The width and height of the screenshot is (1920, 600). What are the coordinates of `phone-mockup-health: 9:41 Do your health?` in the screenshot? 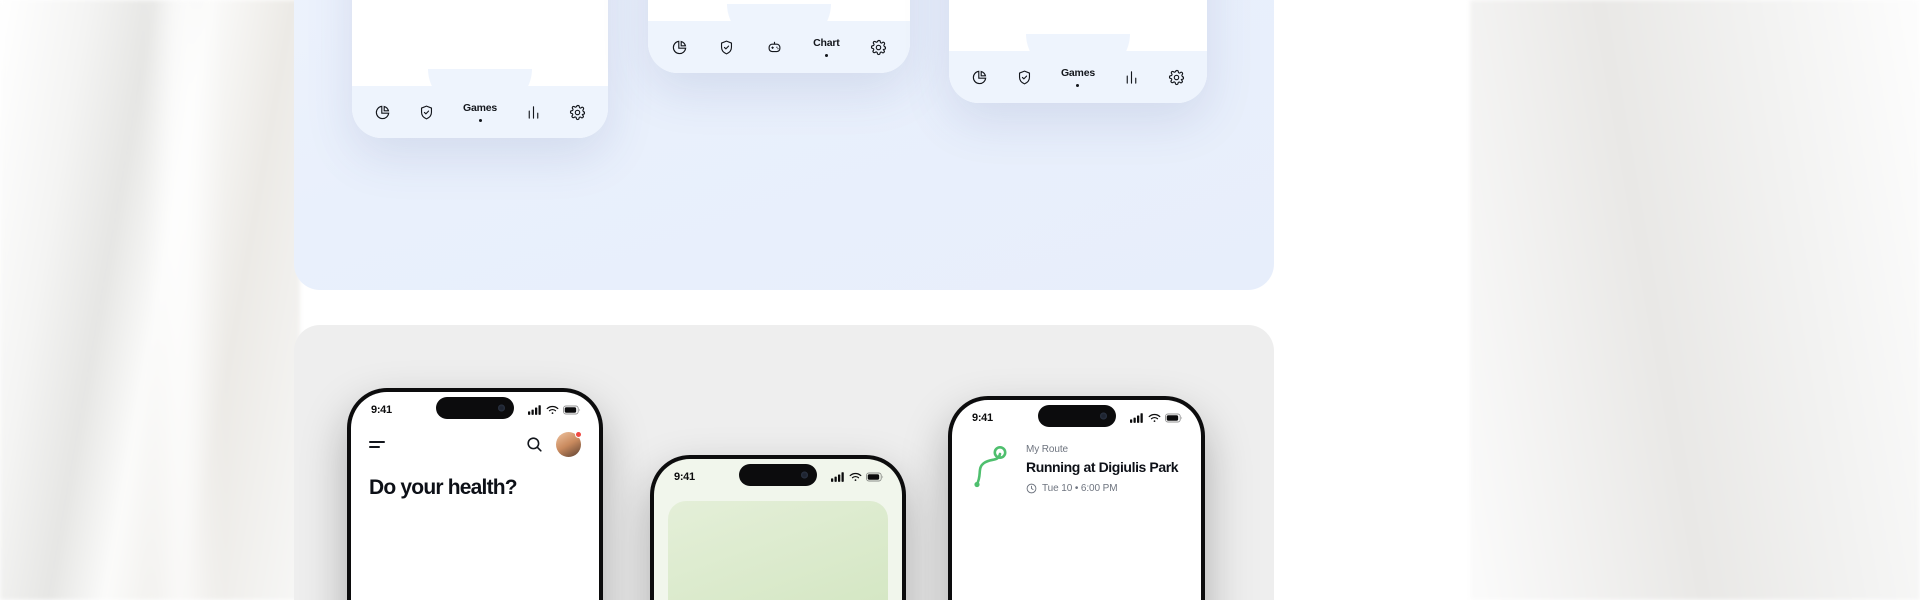 It's located at (475, 494).